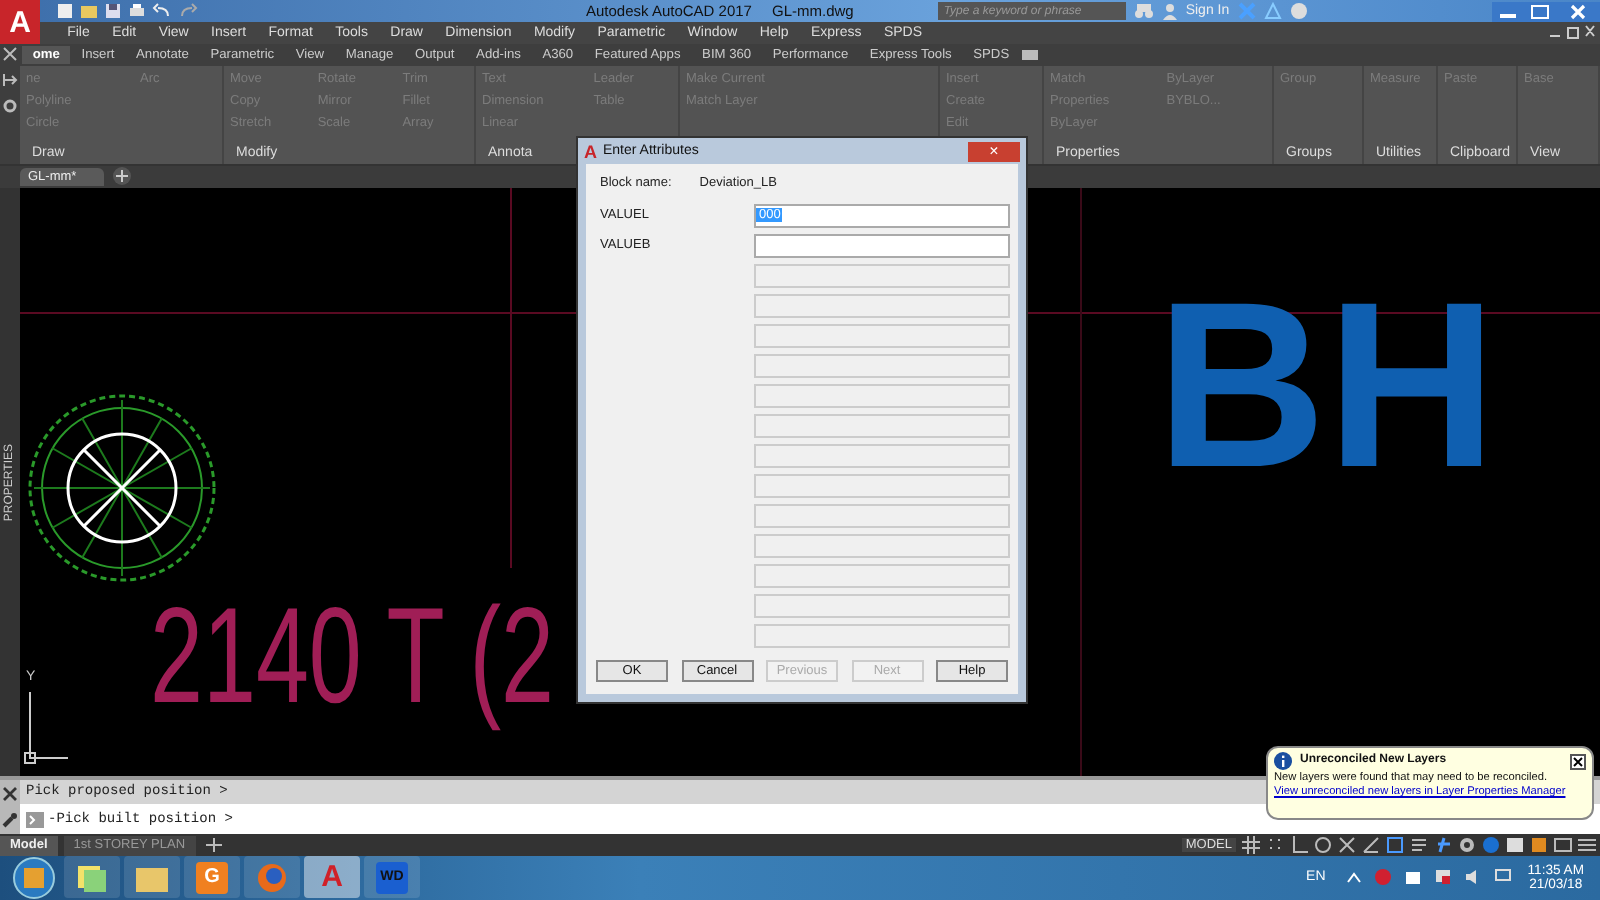  Describe the element at coordinates (1419, 845) in the screenshot. I see `lines-icon` at that location.